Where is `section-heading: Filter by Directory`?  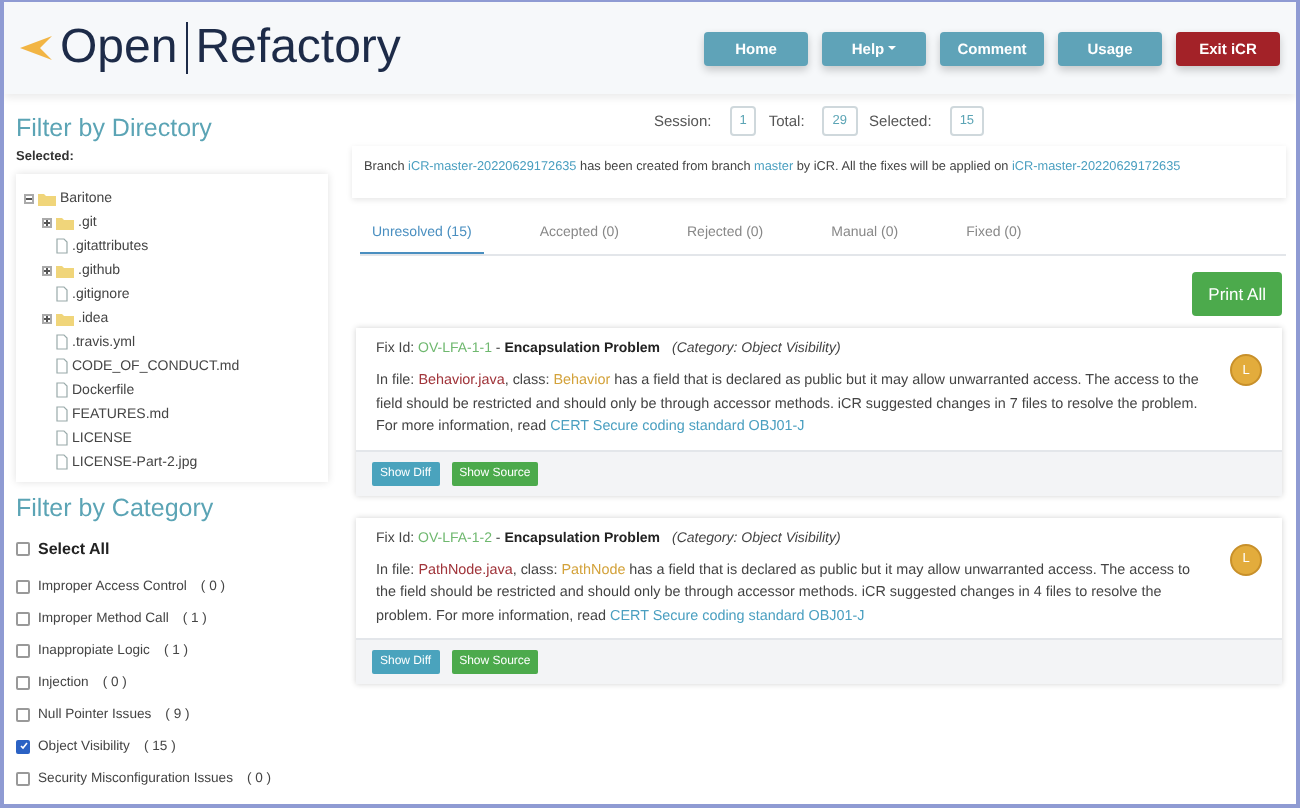 section-heading: Filter by Directory is located at coordinates (115, 128).